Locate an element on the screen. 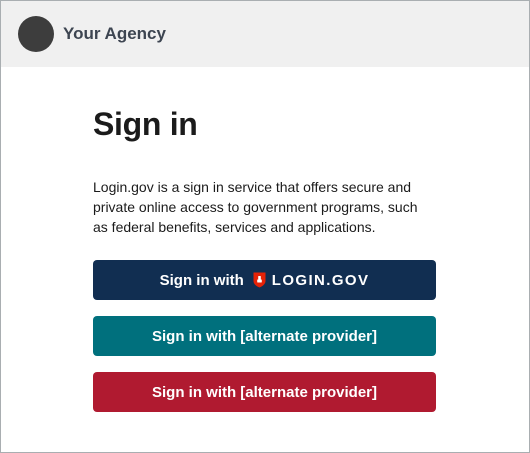  page-title: Sign in is located at coordinates (145, 124).